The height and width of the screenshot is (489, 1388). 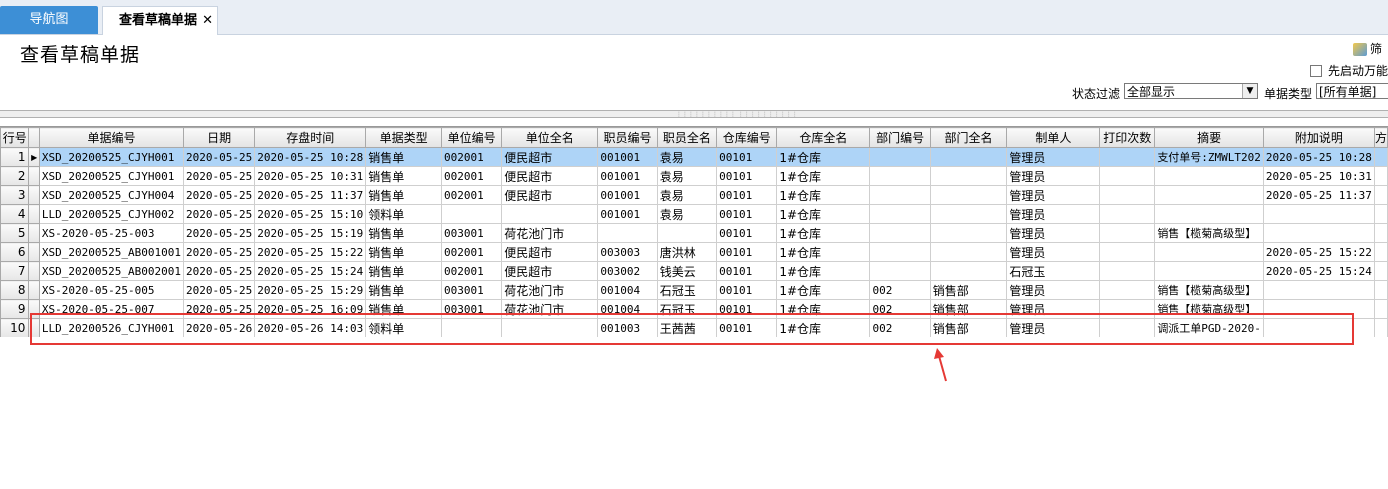 What do you see at coordinates (111, 233) in the screenshot?
I see `table-cell: XS-2020-05-25-003` at bounding box center [111, 233].